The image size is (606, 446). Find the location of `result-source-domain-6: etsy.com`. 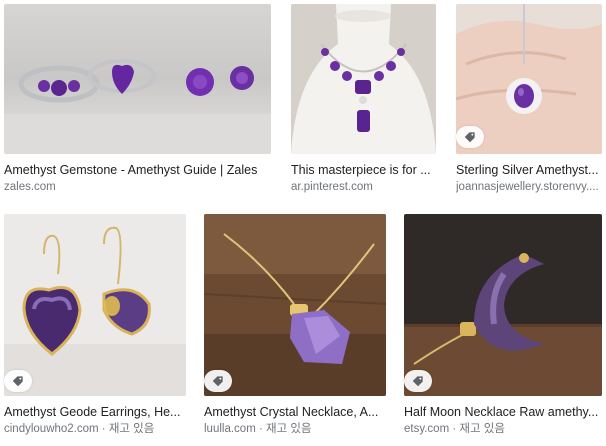

result-source-domain-6: etsy.com is located at coordinates (427, 429).